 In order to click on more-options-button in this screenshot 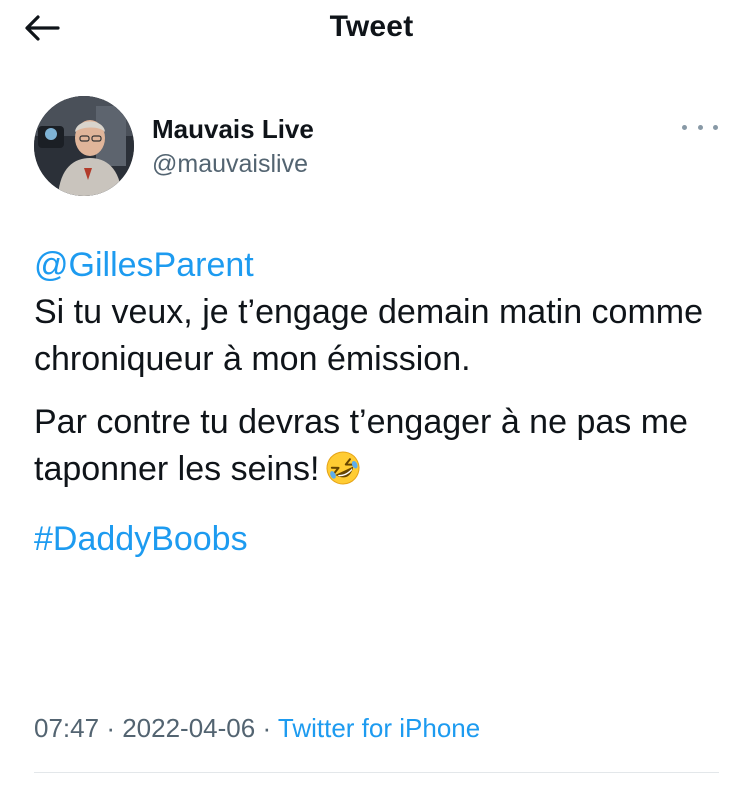, I will do `click(700, 127)`.